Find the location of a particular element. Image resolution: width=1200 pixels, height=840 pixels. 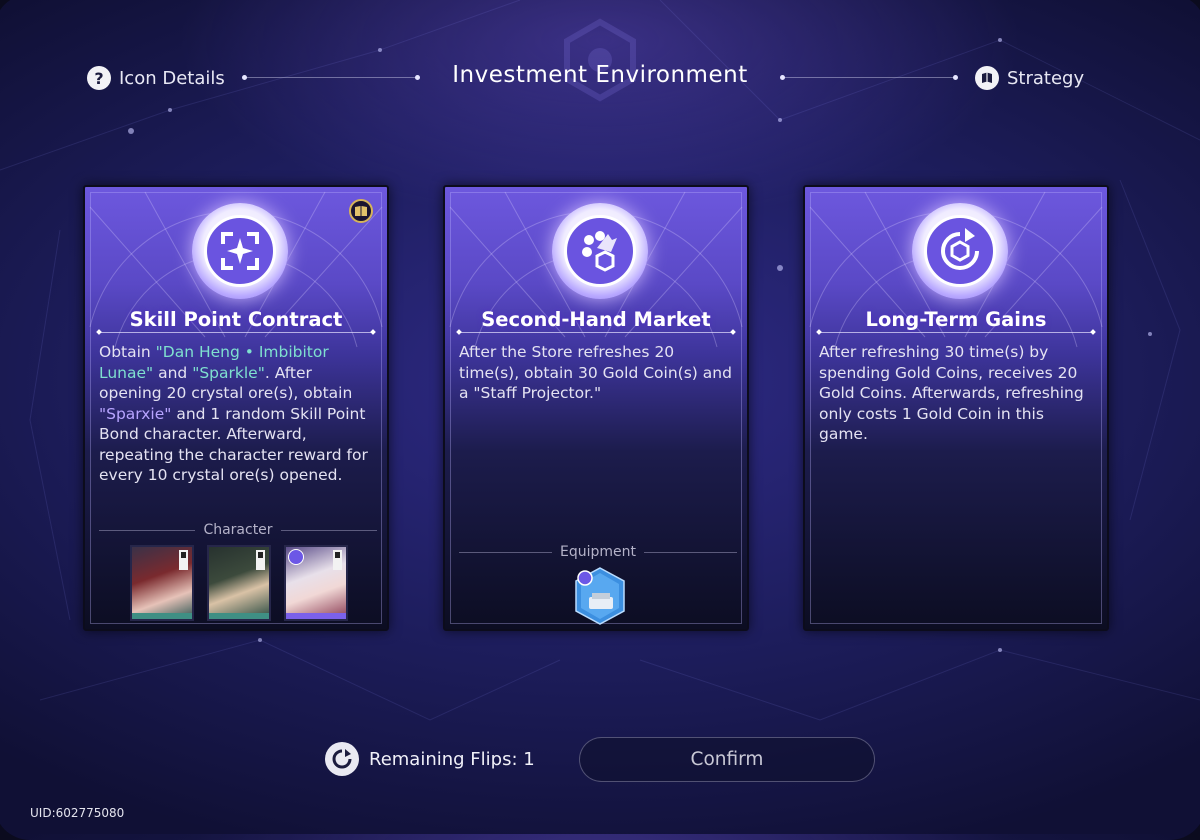

remaining-flips-label: Remaining Flips: 1 is located at coordinates (452, 759).